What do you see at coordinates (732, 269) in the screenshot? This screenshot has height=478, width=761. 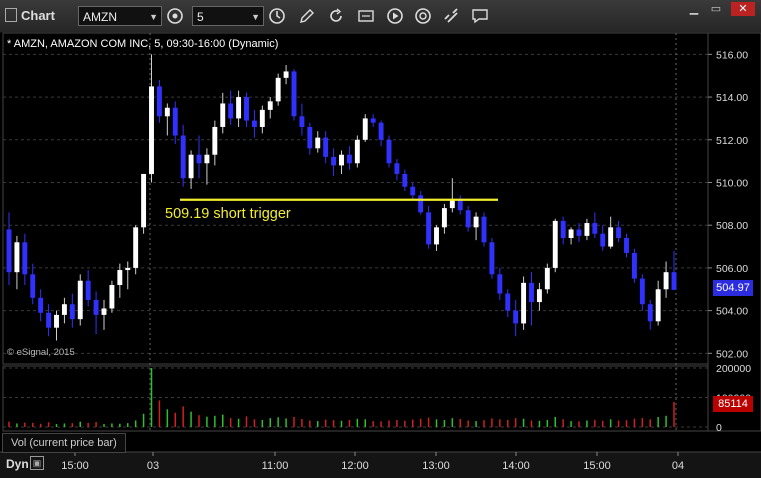 I see `price-tick-label: 506.00` at bounding box center [732, 269].